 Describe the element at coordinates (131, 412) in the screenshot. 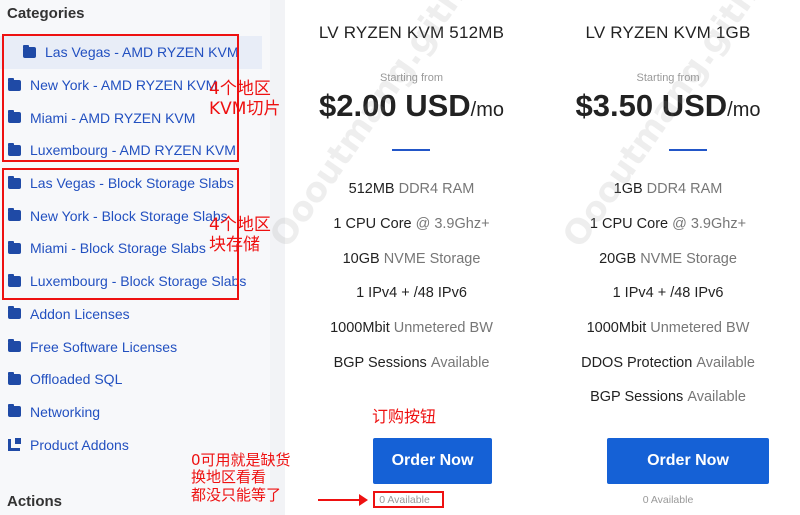

I see `category-item-networking: Networking` at that location.